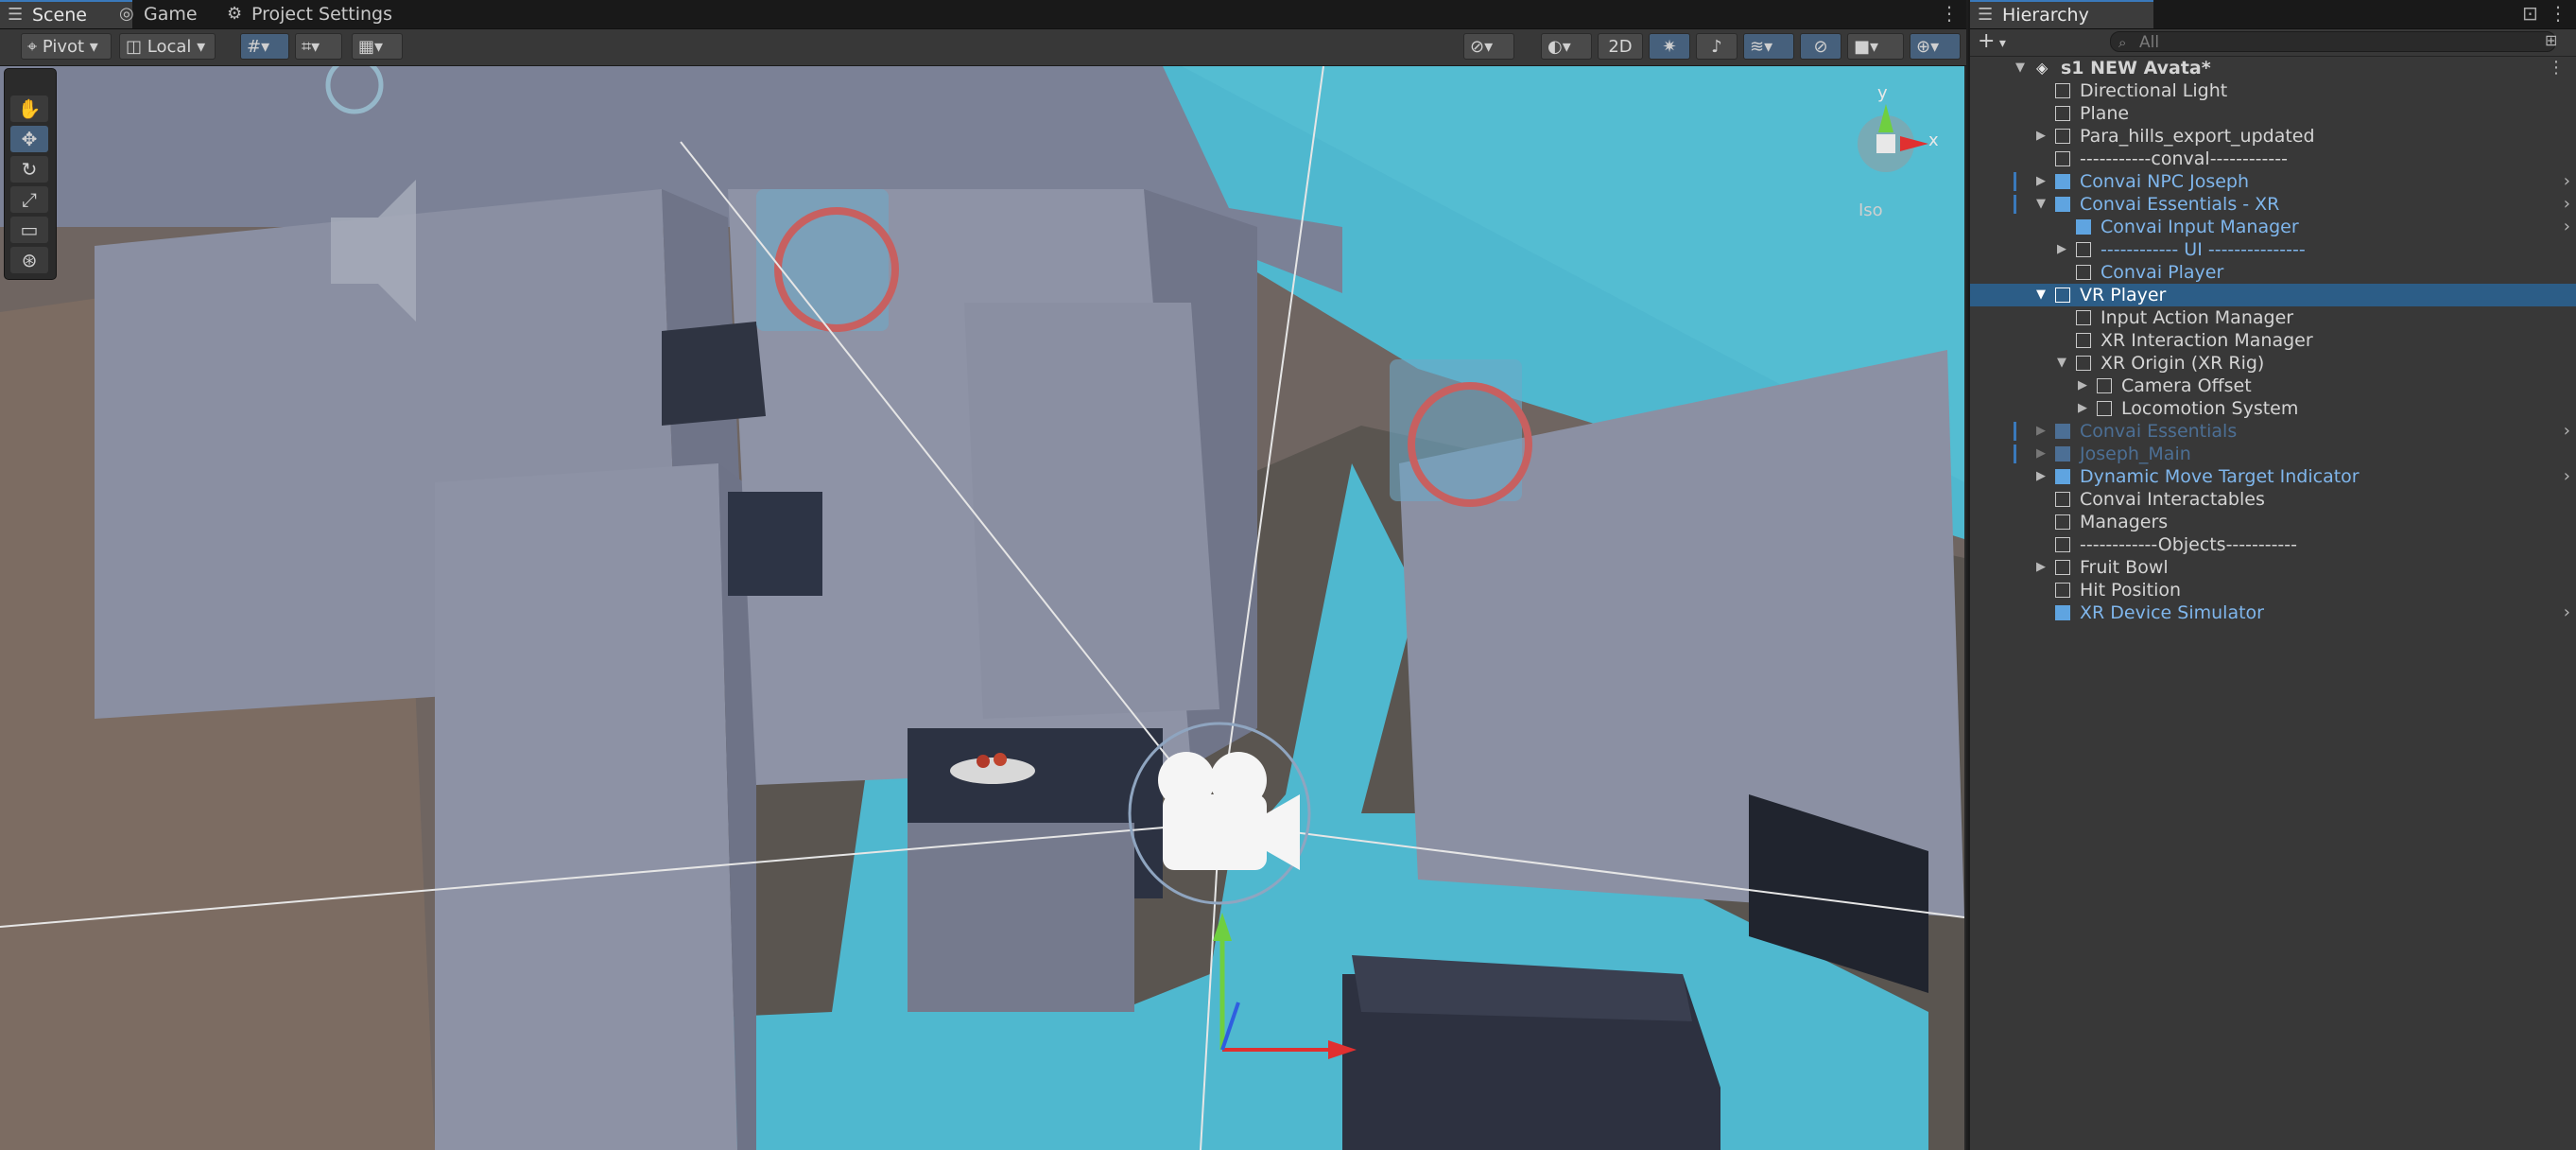  I want to click on tree-item: Input Action Manager, so click(2273, 317).